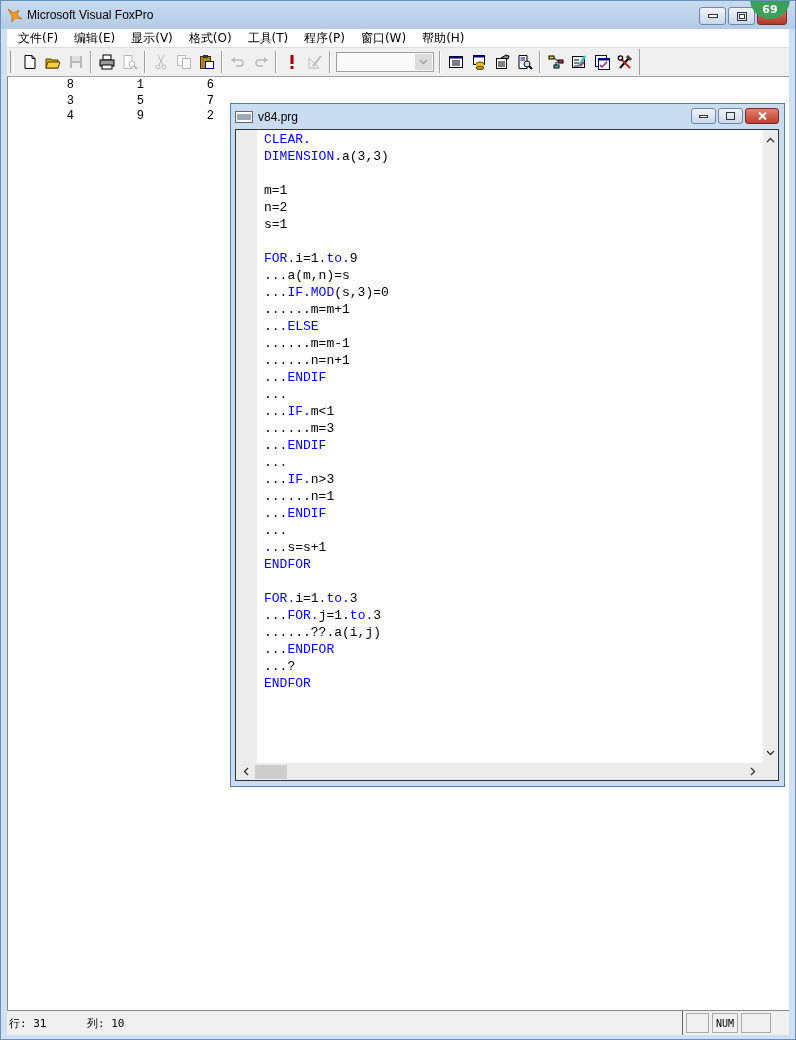  Describe the element at coordinates (300, 649) in the screenshot. I see `code-line: ...ENDFOR` at that location.